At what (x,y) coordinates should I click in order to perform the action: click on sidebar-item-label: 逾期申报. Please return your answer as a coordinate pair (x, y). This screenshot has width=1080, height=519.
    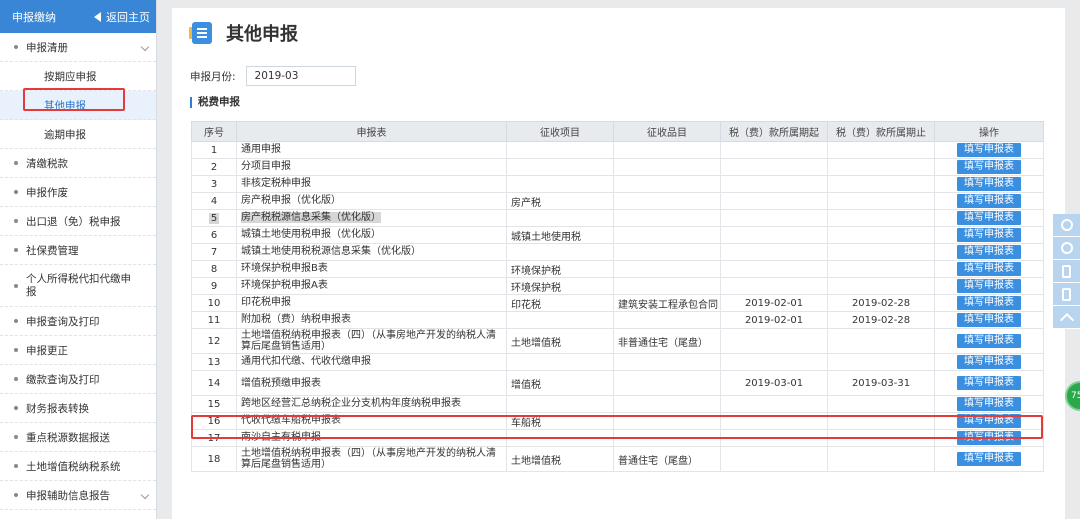
    Looking at the image, I should click on (65, 134).